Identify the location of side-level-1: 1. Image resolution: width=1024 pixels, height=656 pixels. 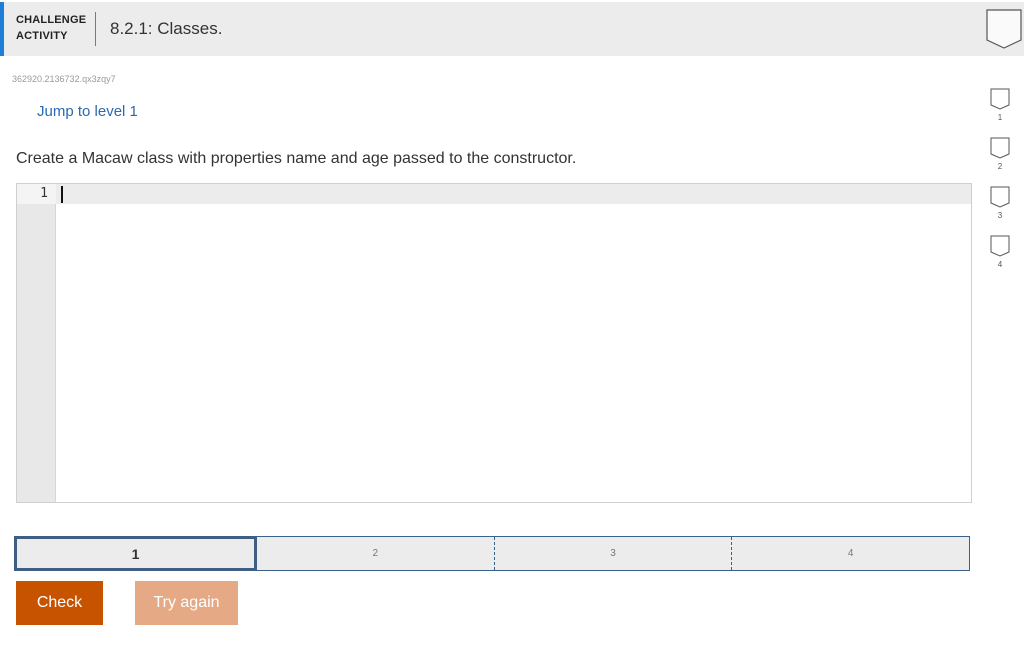
(1000, 105).